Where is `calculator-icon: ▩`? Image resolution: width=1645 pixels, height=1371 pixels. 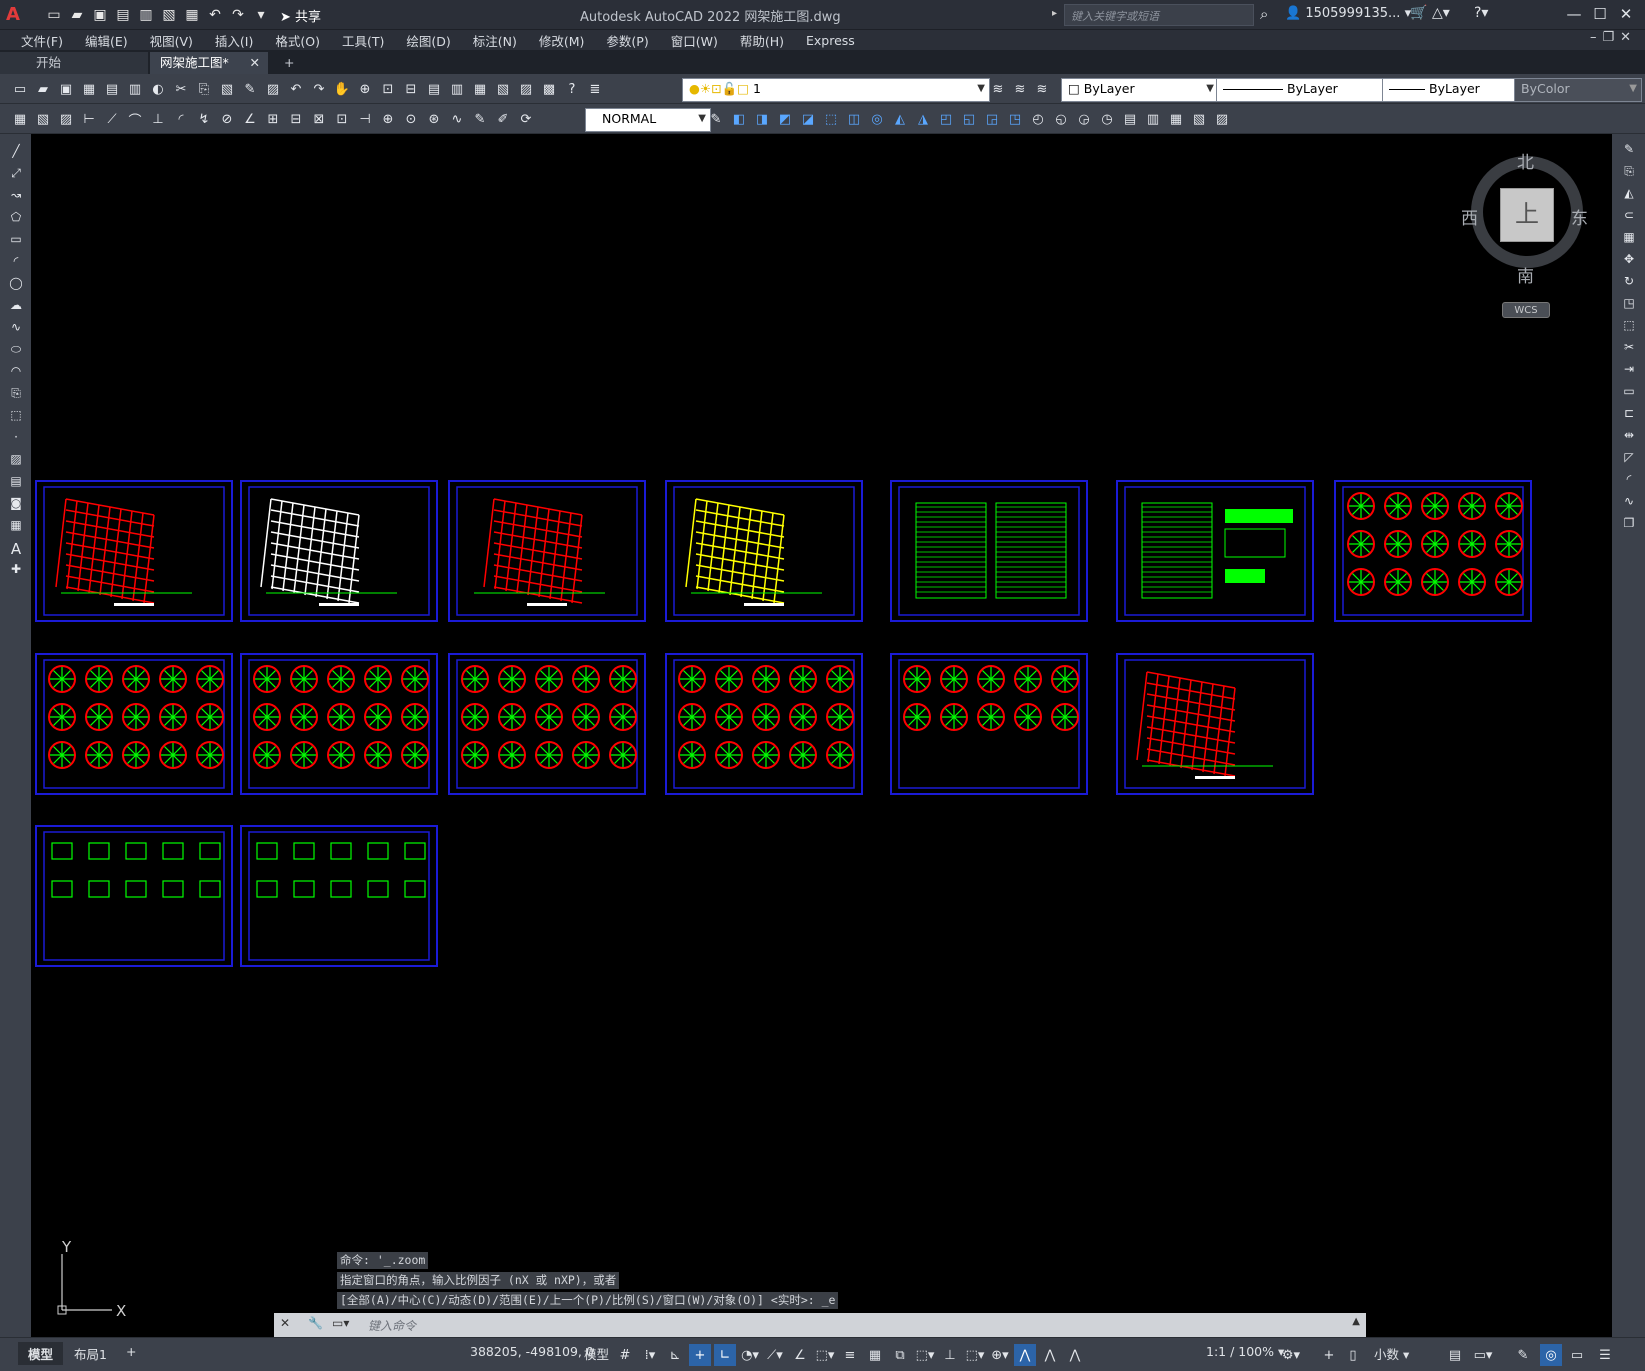 calculator-icon: ▩ is located at coordinates (549, 89).